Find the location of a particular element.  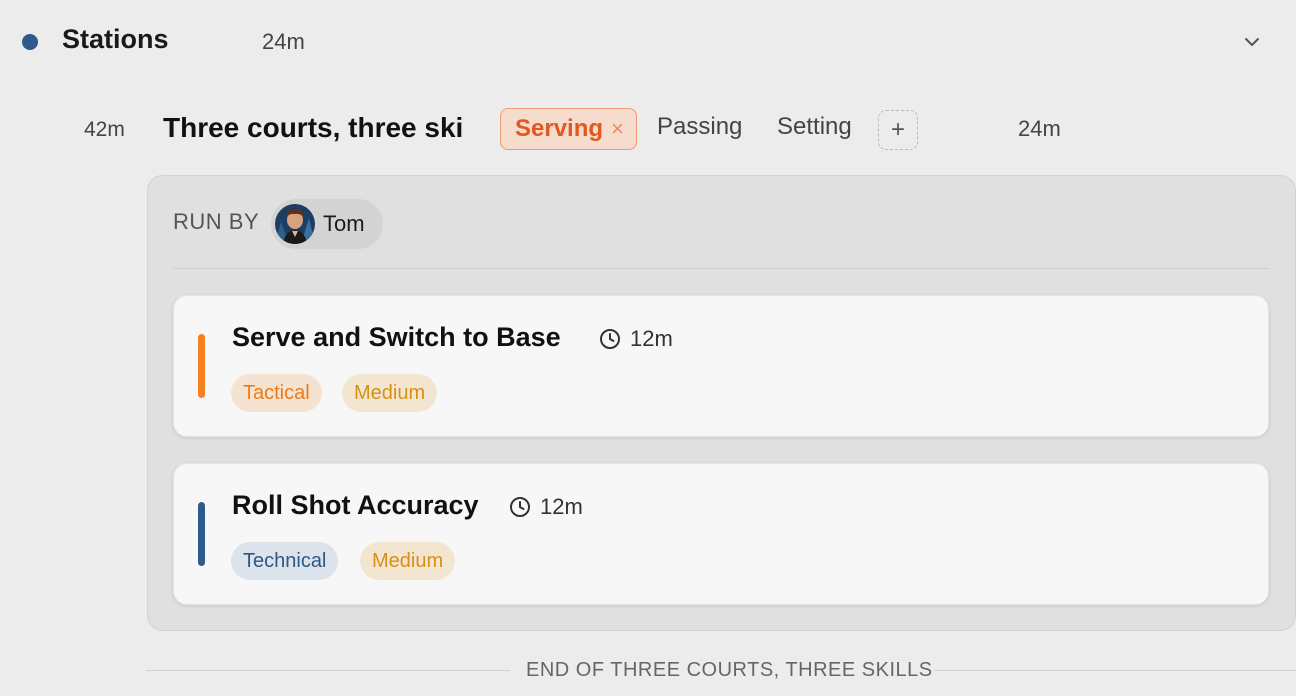

section-title: Stations is located at coordinates (115, 39).